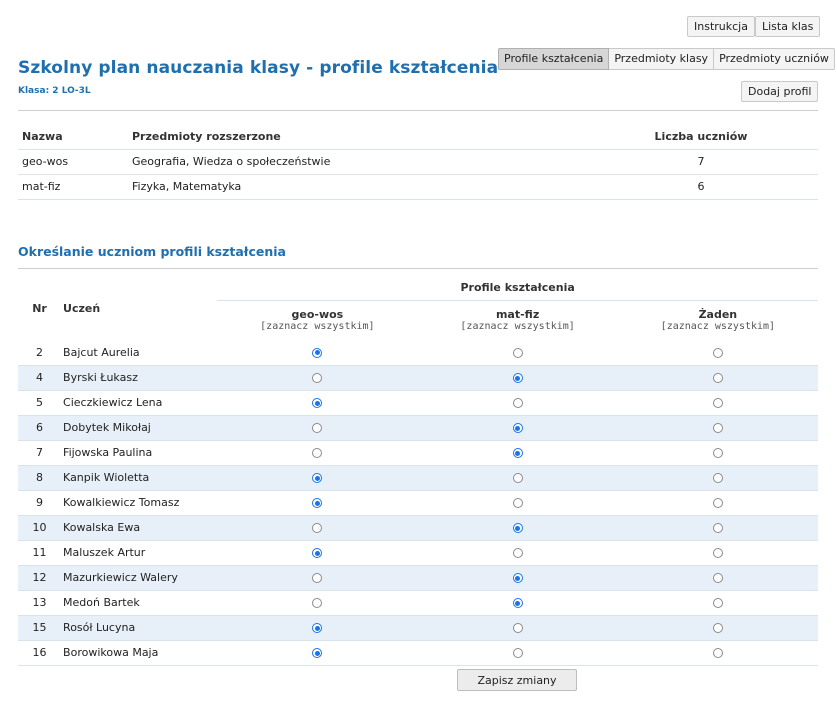 The width and height of the screenshot is (837, 709). Describe the element at coordinates (139, 603) in the screenshot. I see `student-name: Medoń Bartek` at that location.